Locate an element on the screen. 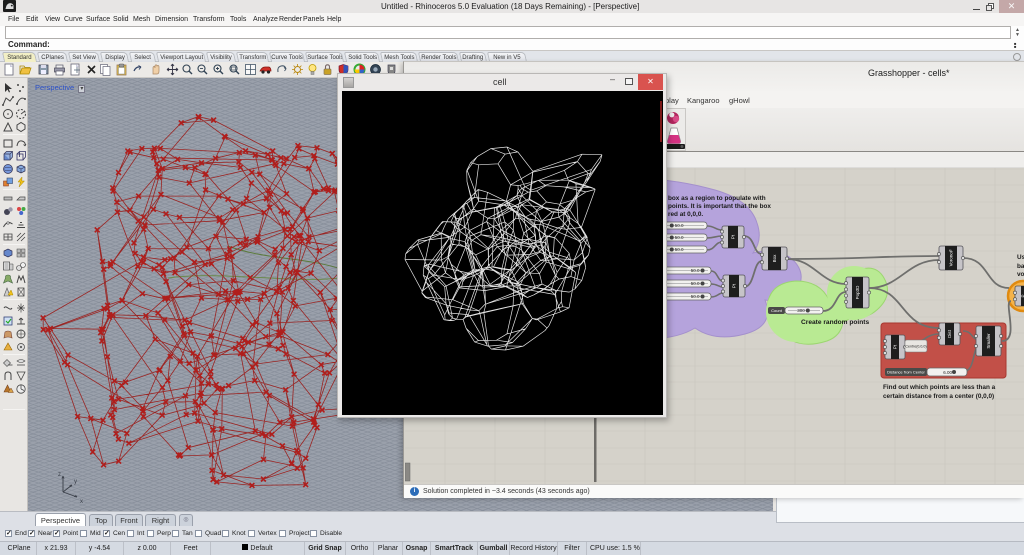 The image size is (1024, 555). svg-text: y is located at coordinates (75, 482).